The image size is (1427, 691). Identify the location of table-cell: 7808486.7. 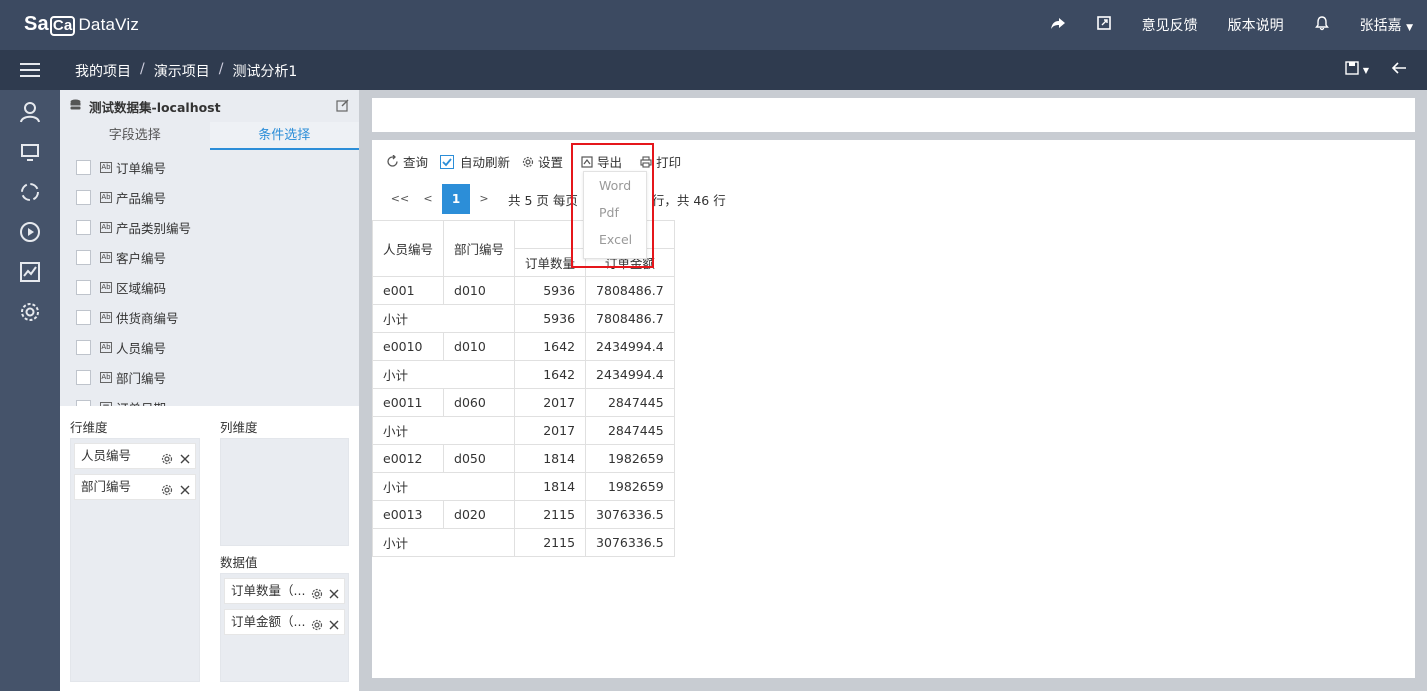
(630, 318).